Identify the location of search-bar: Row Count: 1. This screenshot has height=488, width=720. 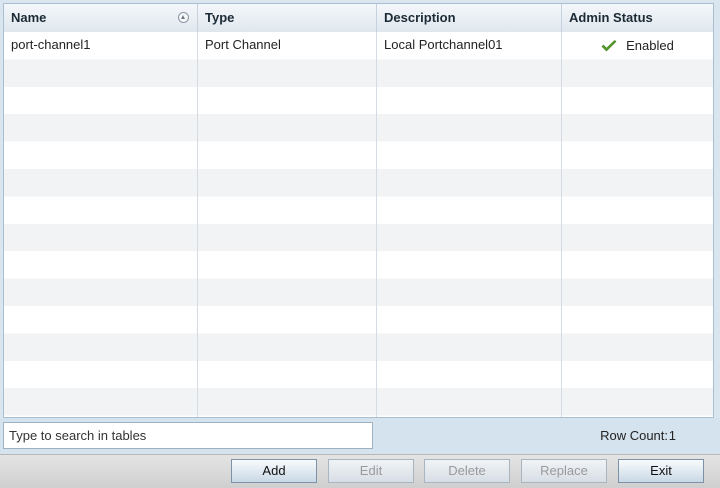
(360, 436).